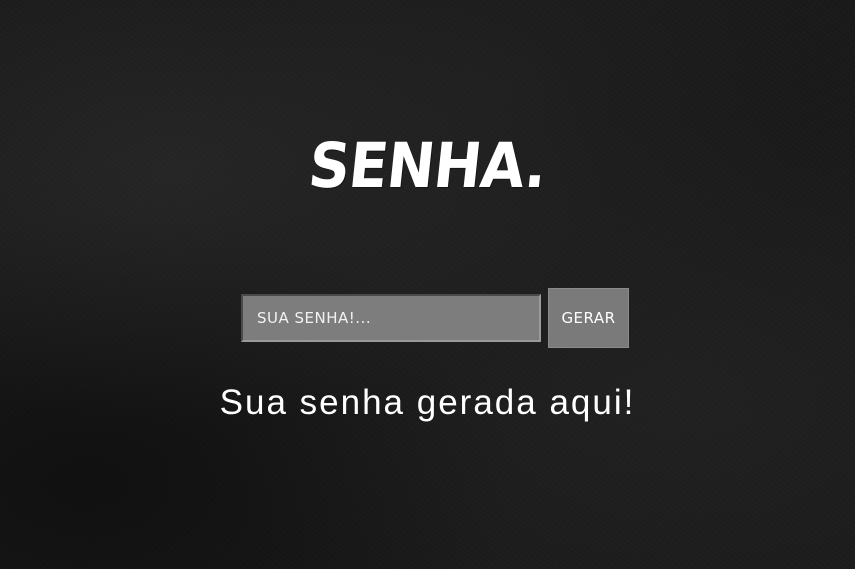 Image resolution: width=855 pixels, height=569 pixels. Describe the element at coordinates (391, 318) in the screenshot. I see `password-input` at that location.